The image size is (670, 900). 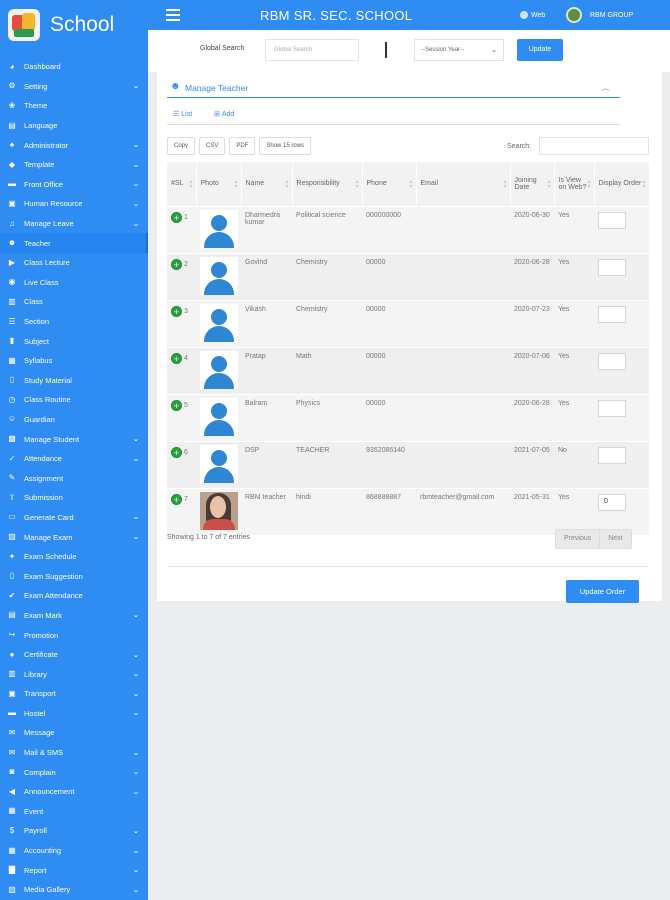 I want to click on copy-button: Copy, so click(x=181, y=146).